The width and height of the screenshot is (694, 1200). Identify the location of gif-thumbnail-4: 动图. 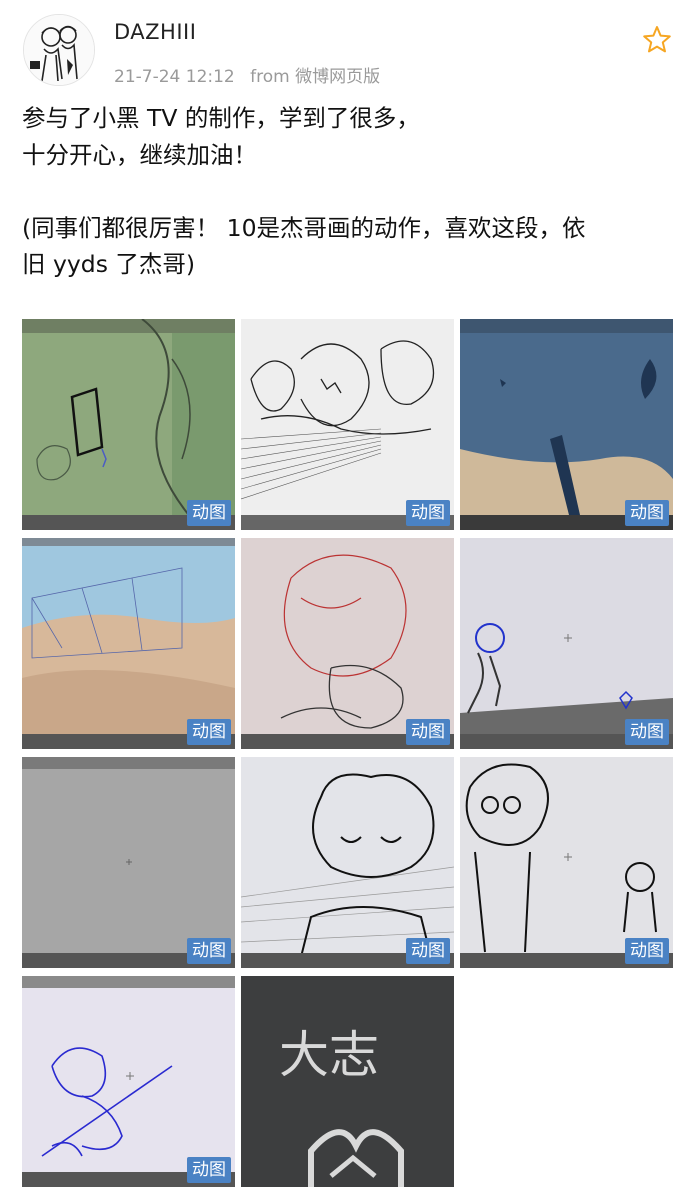
(128, 643).